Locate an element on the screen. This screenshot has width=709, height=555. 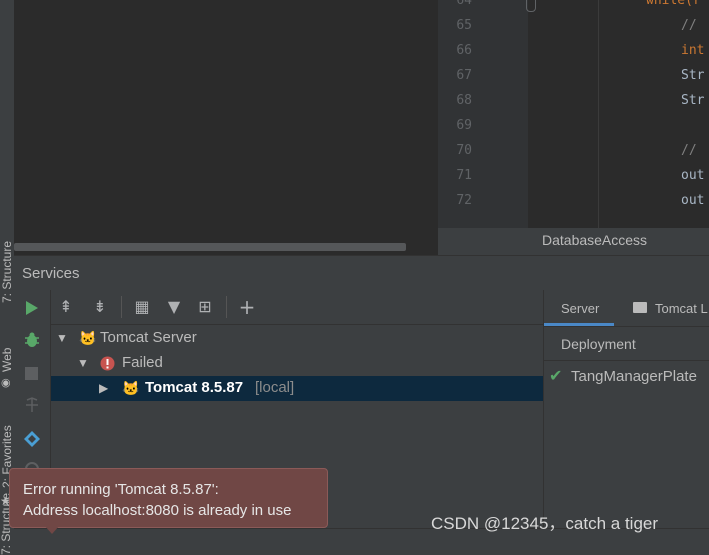
editor-file-tab: DatabaseAccess is located at coordinates (594, 240).